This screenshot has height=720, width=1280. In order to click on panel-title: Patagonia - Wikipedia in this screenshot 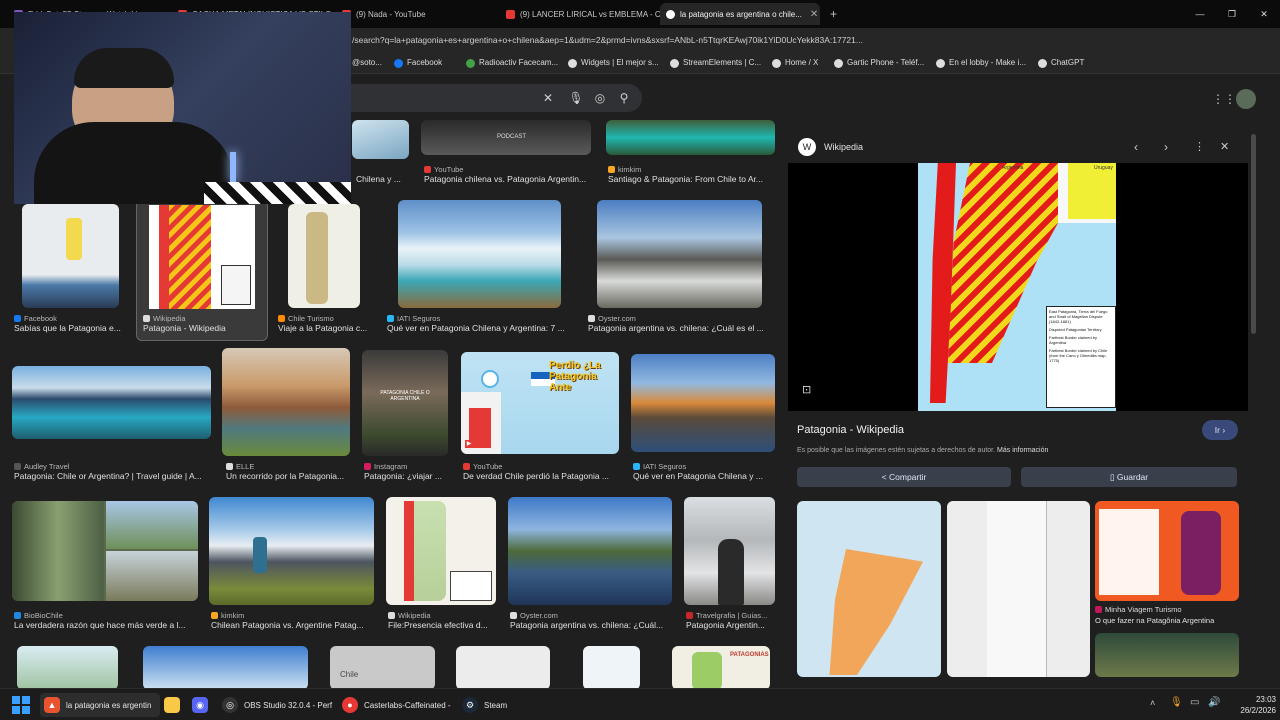, I will do `click(850, 430)`.